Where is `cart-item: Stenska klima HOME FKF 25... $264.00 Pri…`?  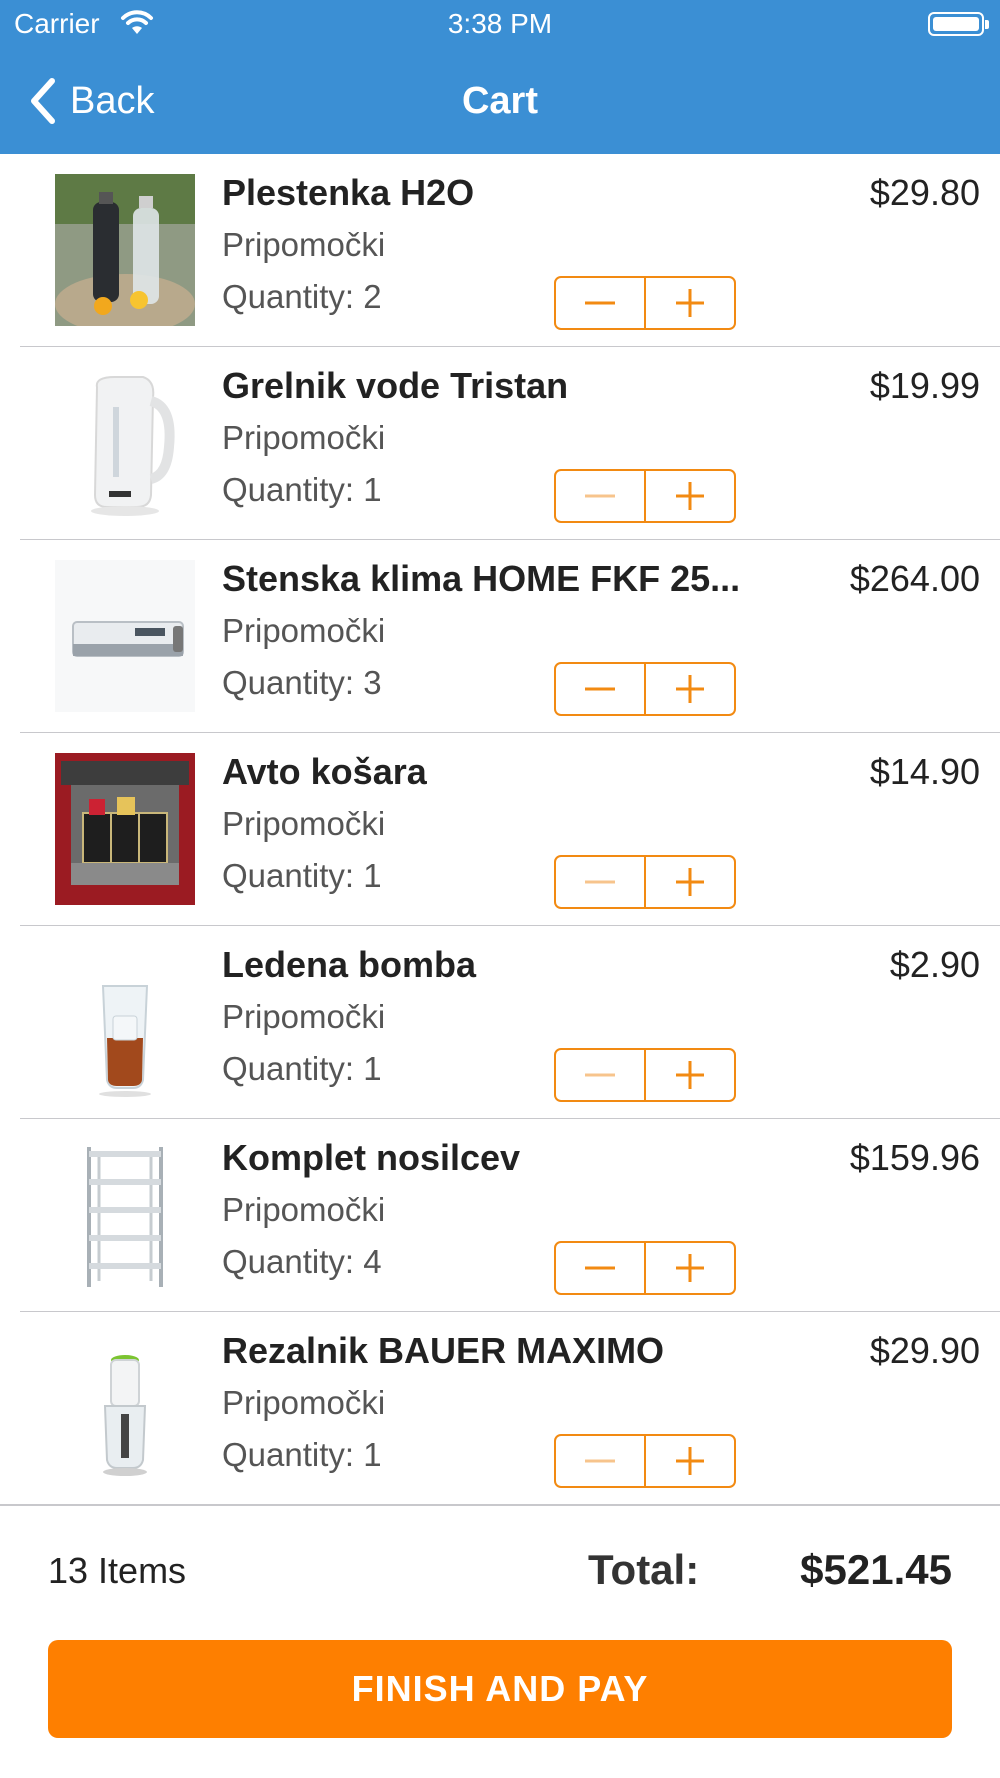
cart-item: Stenska klima HOME FKF 25... $264.00 Pri… is located at coordinates (500, 636).